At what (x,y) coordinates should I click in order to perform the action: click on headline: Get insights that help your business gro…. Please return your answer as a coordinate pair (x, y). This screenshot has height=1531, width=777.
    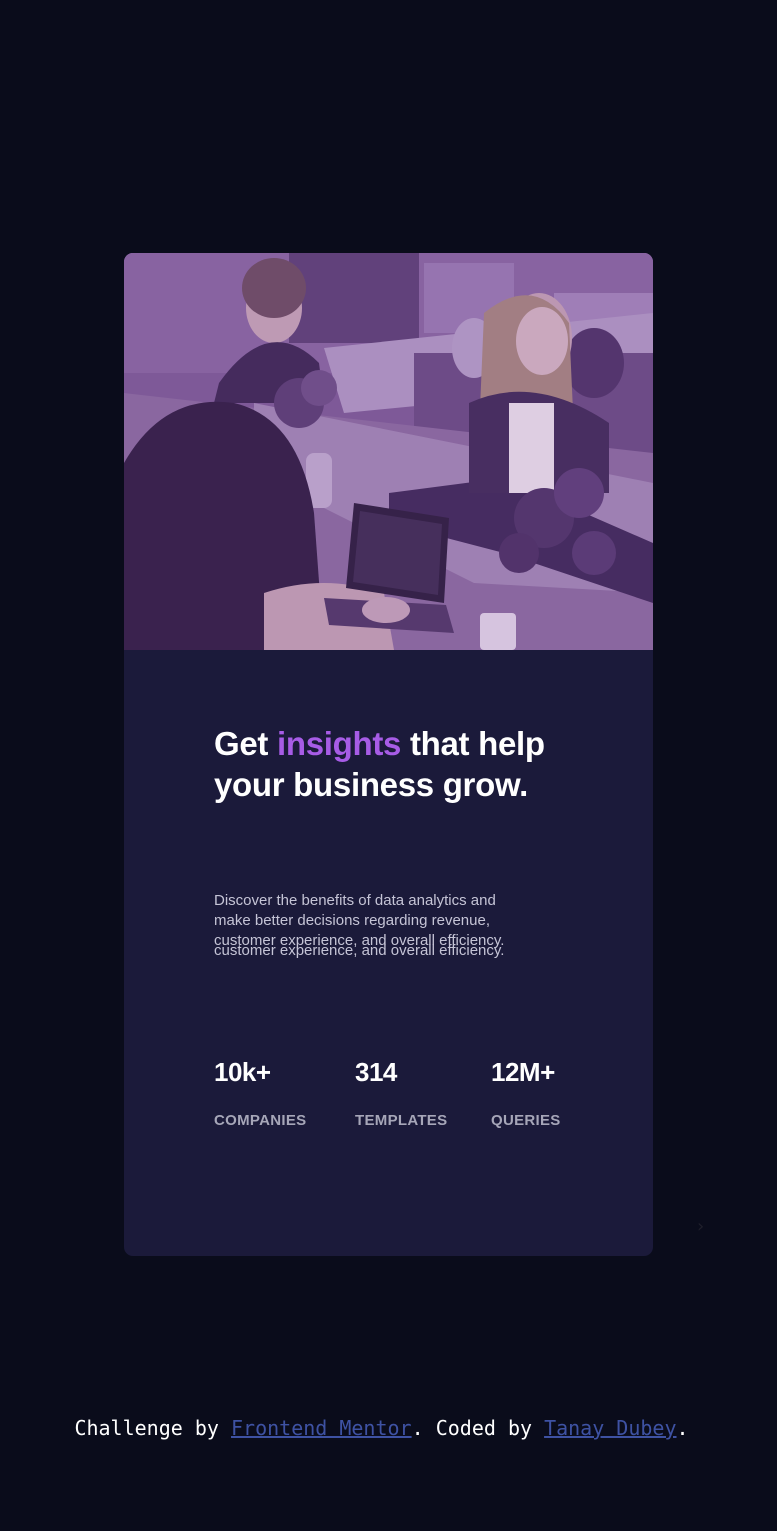
    Looking at the image, I should click on (389, 764).